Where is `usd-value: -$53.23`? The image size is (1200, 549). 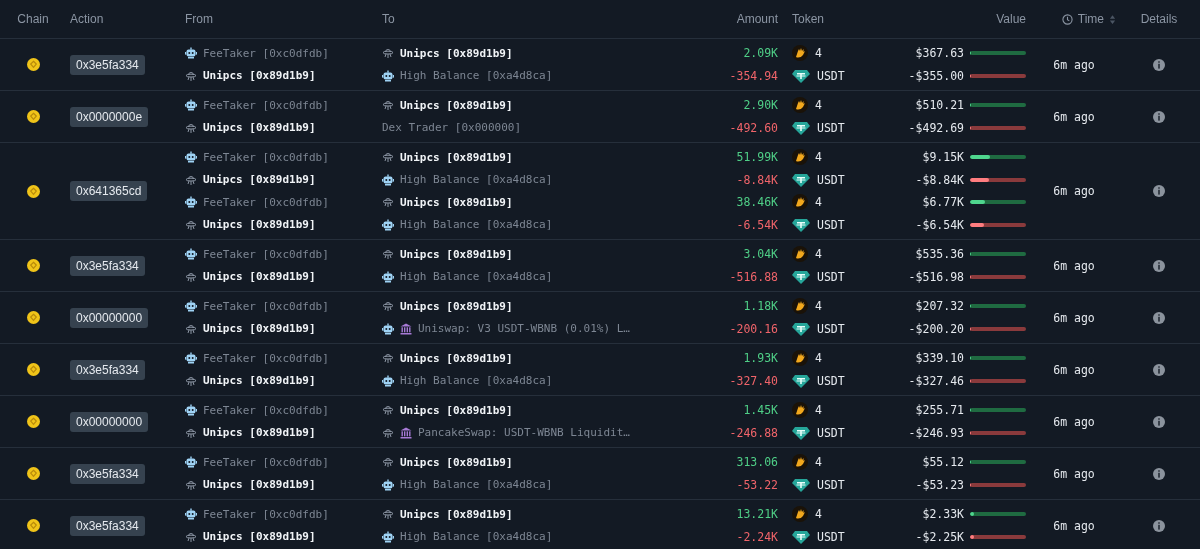
usd-value: -$53.23 is located at coordinates (939, 484).